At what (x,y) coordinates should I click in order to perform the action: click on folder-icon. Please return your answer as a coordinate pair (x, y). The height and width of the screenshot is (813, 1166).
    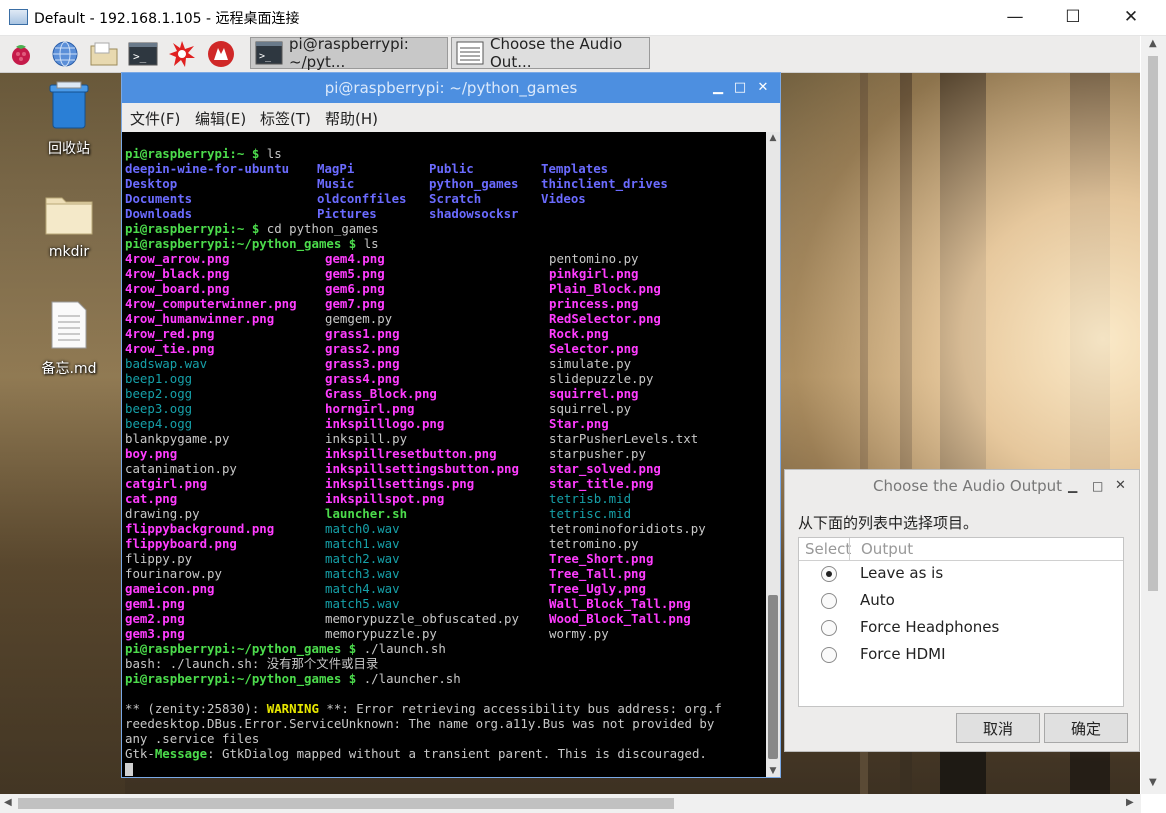
    Looking at the image, I should click on (69, 216).